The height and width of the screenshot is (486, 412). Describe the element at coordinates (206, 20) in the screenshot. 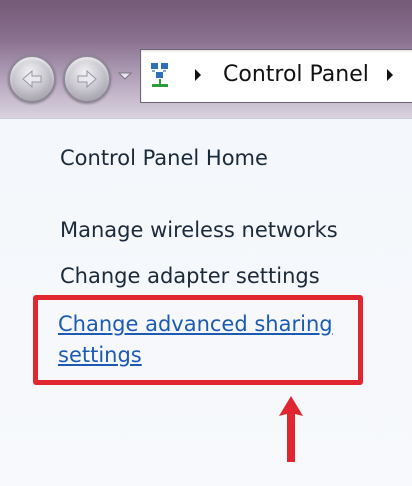

I see `navigation-bar-gloss` at that location.